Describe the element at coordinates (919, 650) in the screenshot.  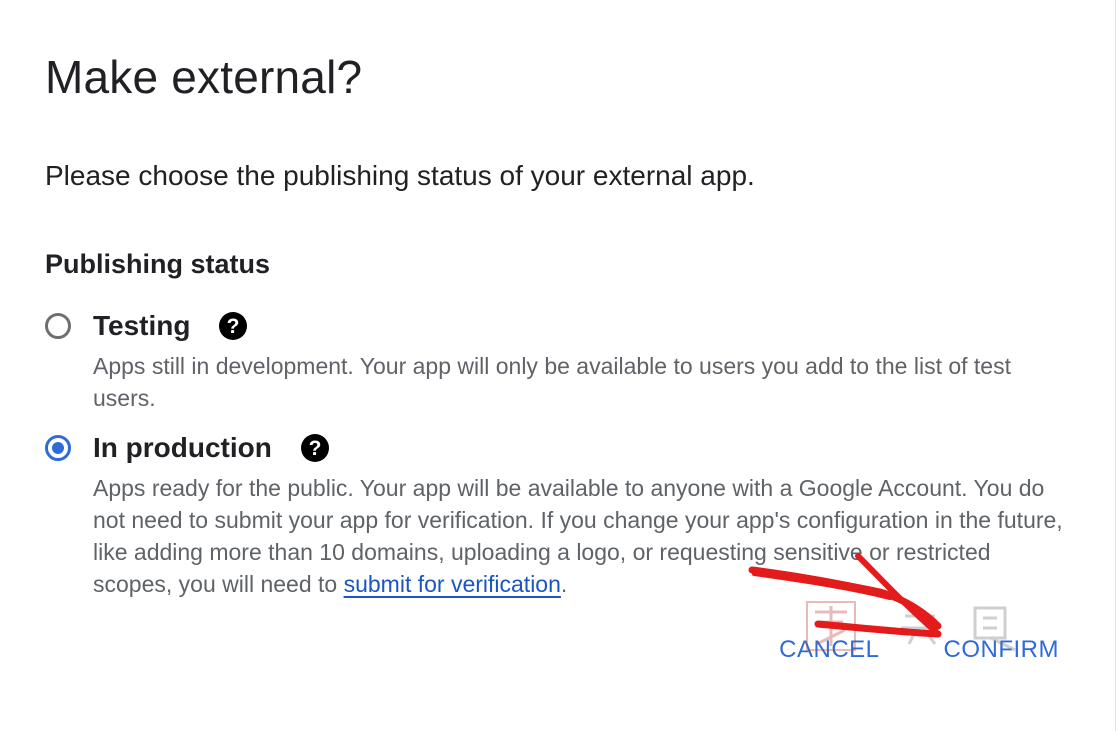
I see `dialog-actions: CANCEL CONFIRM` at that location.